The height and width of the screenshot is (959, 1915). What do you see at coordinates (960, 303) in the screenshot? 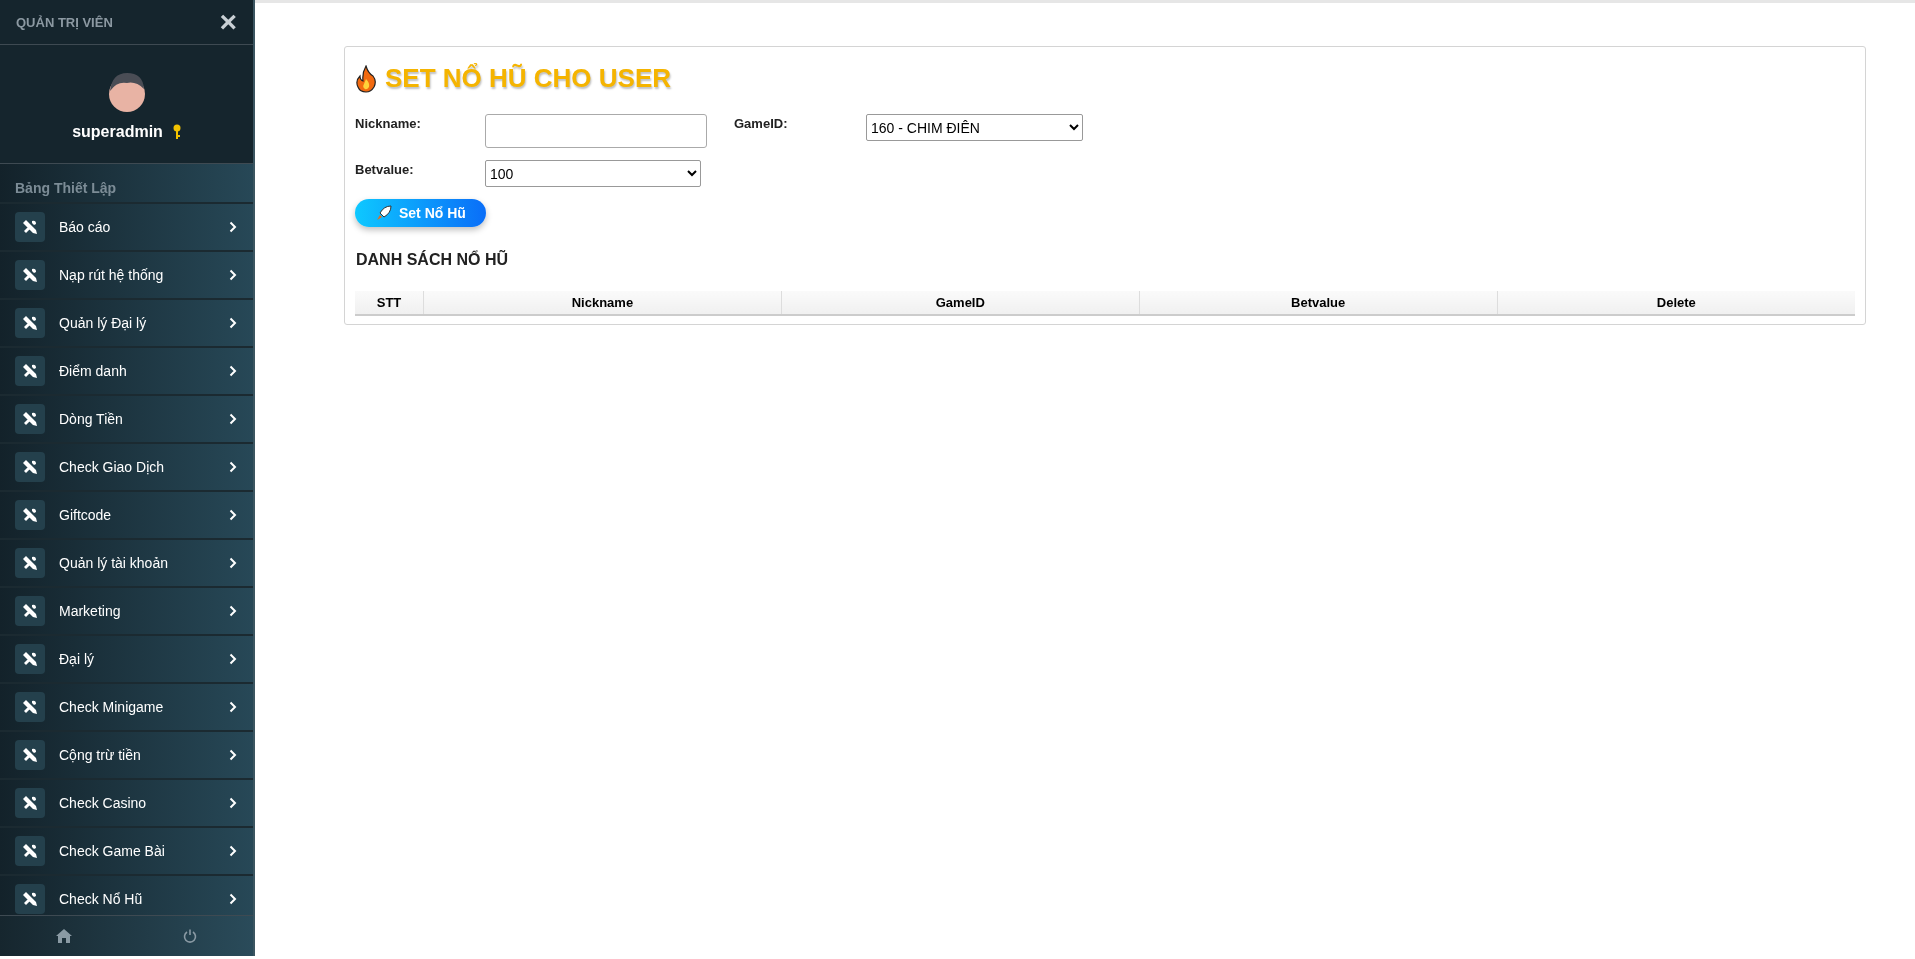
I see `column-header: GameID` at bounding box center [960, 303].